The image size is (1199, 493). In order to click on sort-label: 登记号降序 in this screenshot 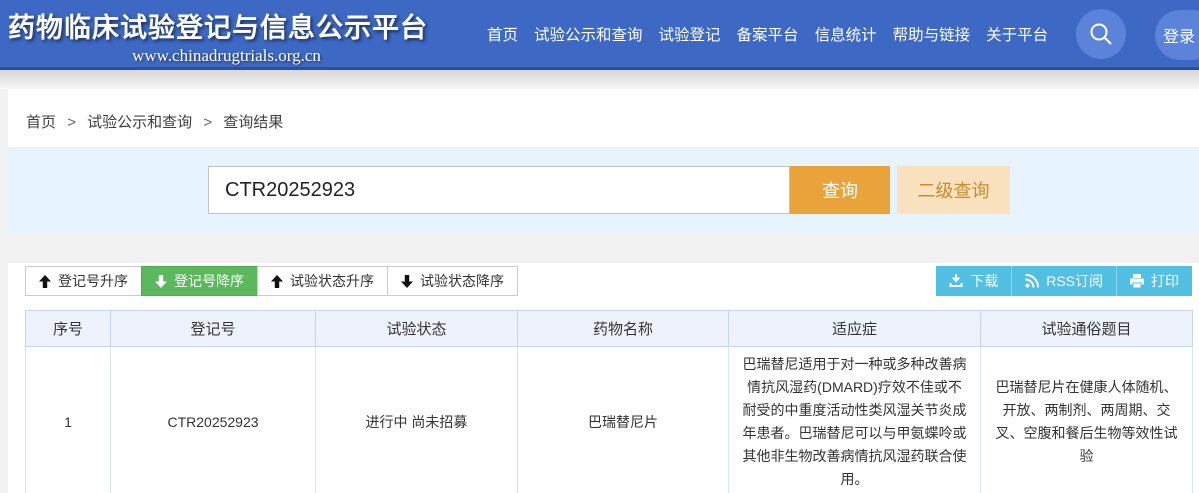, I will do `click(209, 281)`.